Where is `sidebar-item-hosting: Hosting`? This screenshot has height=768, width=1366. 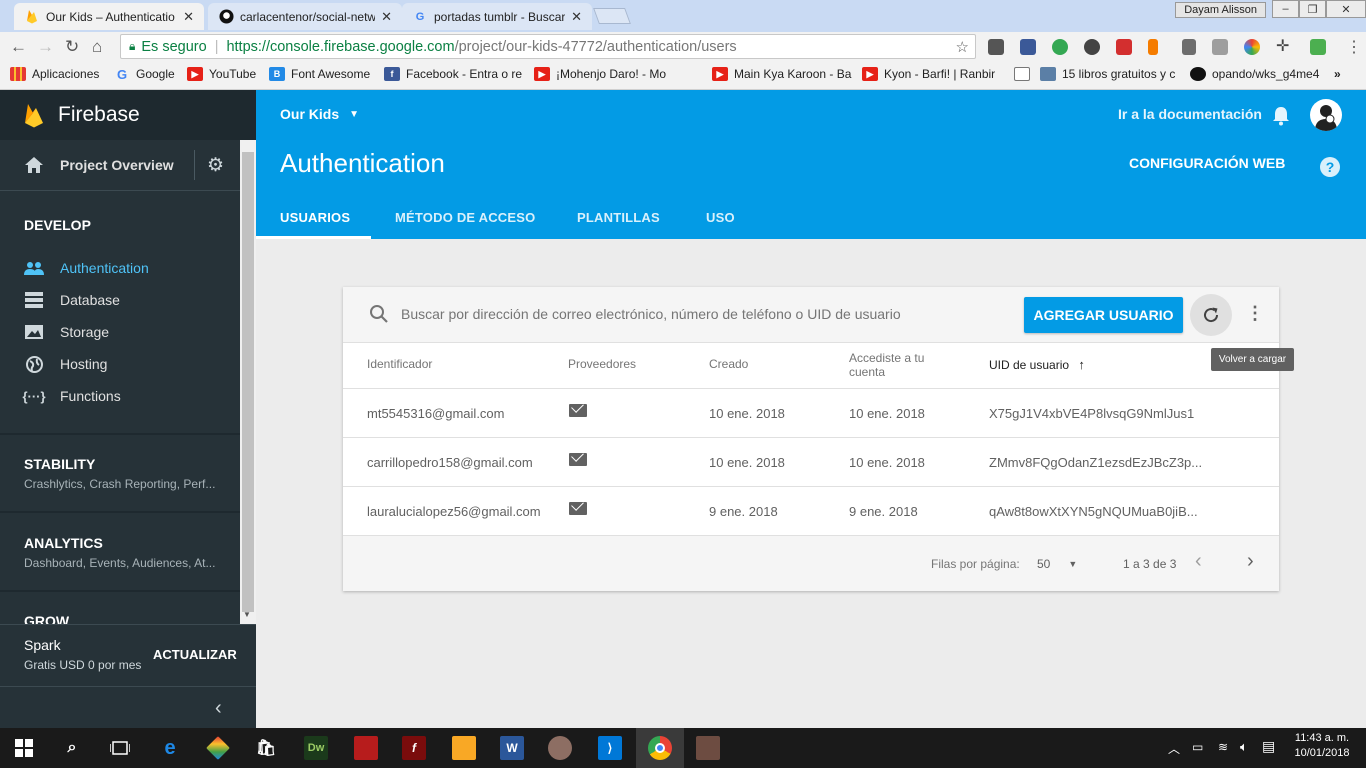
sidebar-item-hosting: Hosting is located at coordinates (129, 364).